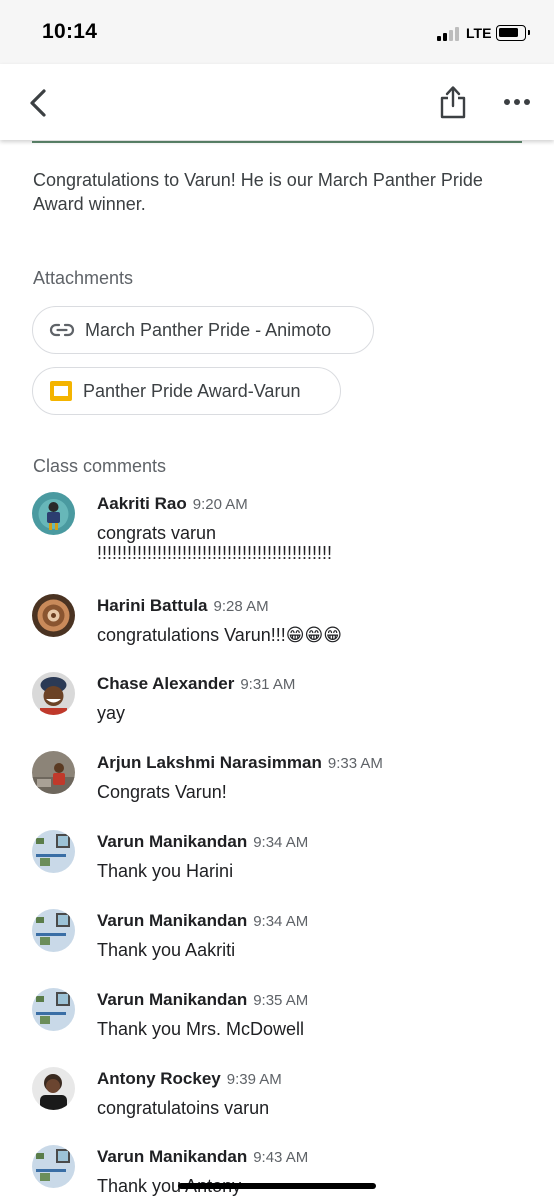 The image size is (554, 1200). Describe the element at coordinates (166, 683) in the screenshot. I see `comment-author: Chase Alexander` at that location.